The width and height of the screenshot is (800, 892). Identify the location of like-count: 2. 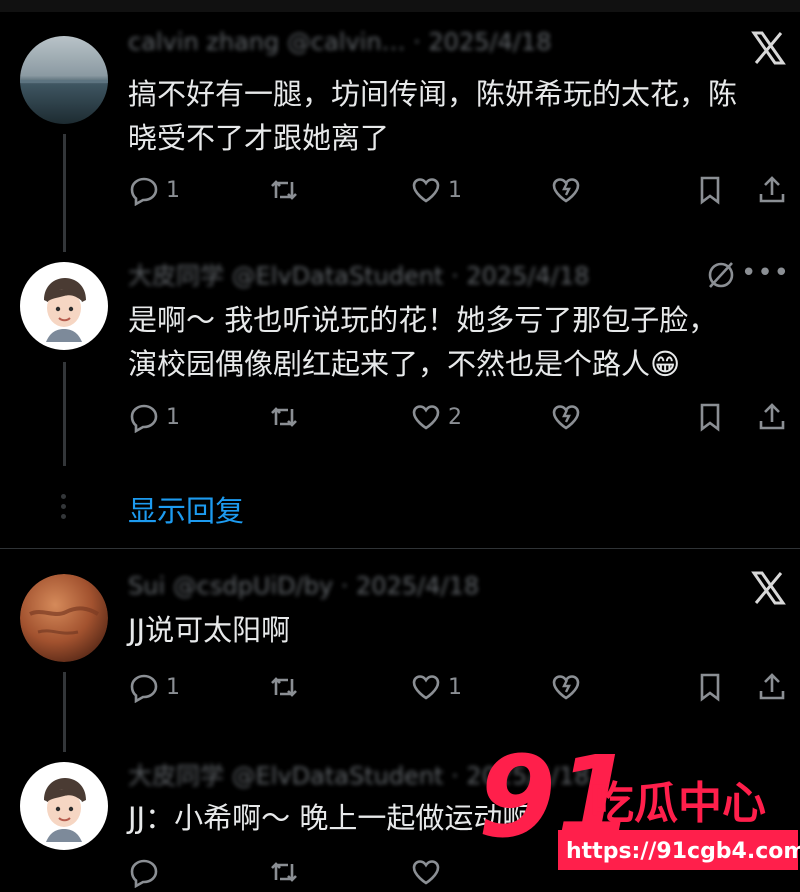
(455, 417).